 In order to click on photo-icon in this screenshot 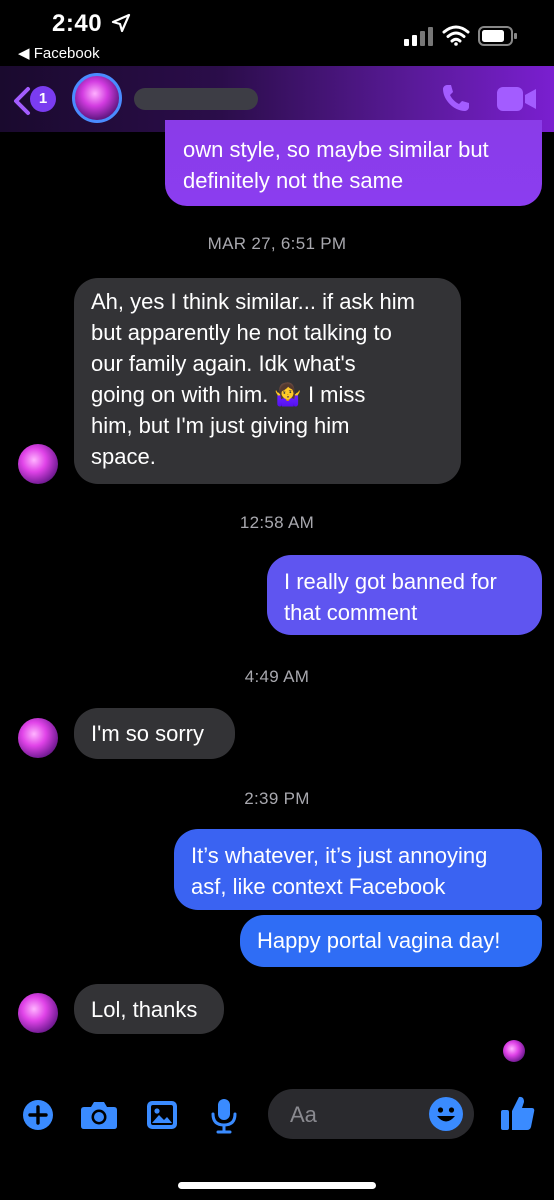, I will do `click(162, 1115)`.